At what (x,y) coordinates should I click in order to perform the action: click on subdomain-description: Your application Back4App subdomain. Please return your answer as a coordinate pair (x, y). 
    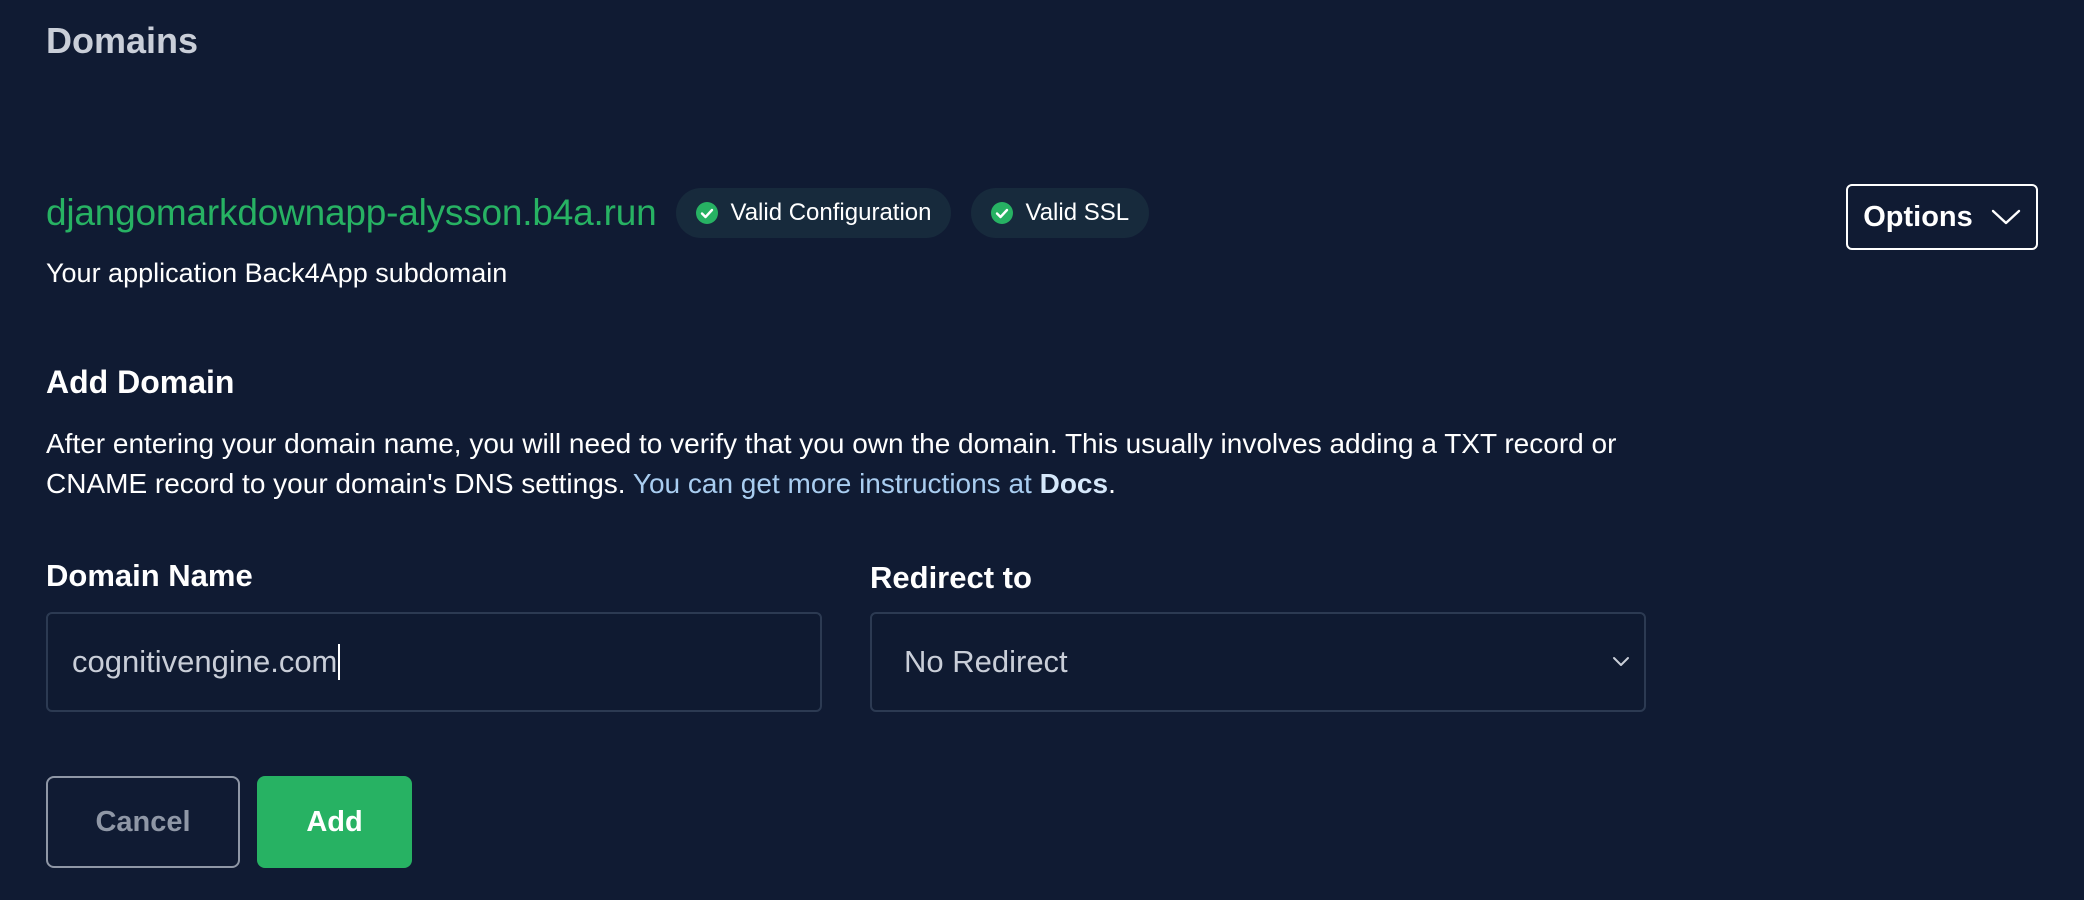
    Looking at the image, I should click on (277, 273).